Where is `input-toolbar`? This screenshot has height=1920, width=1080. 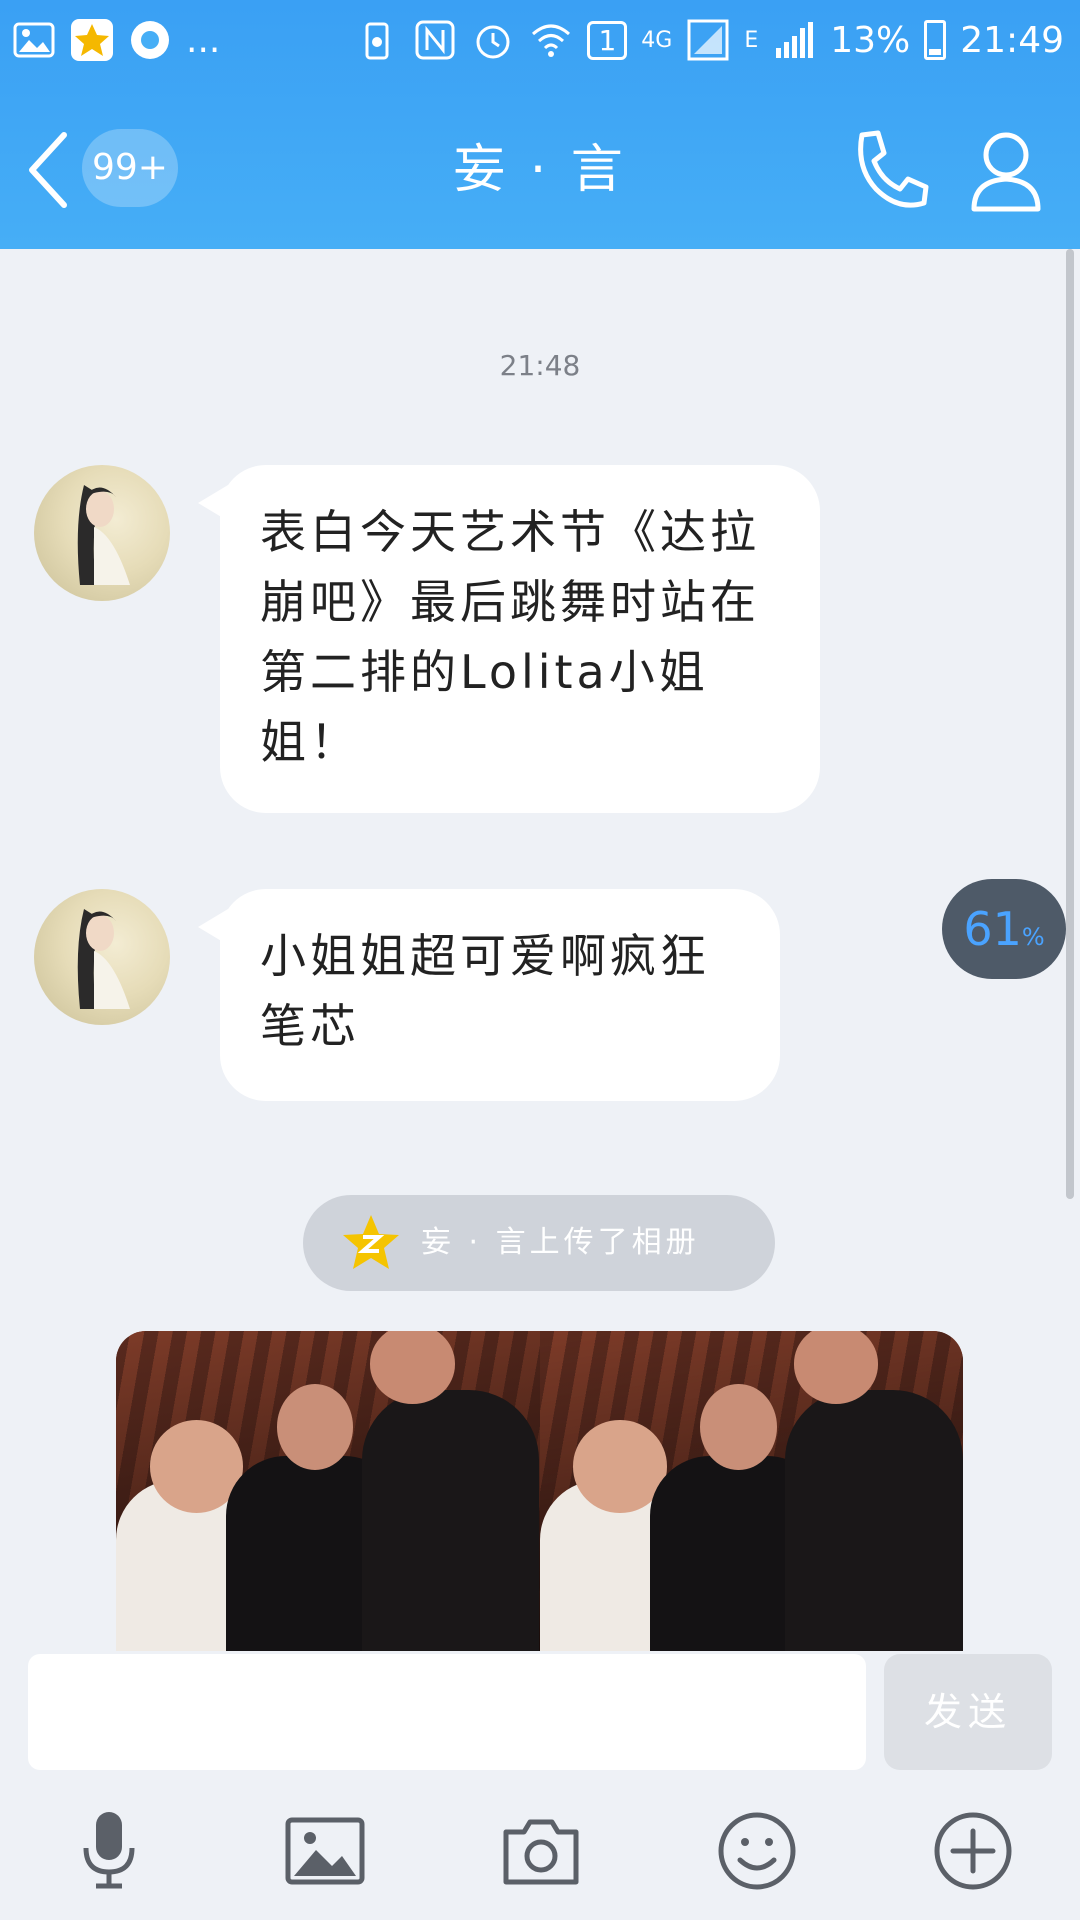
input-toolbar is located at coordinates (540, 1848).